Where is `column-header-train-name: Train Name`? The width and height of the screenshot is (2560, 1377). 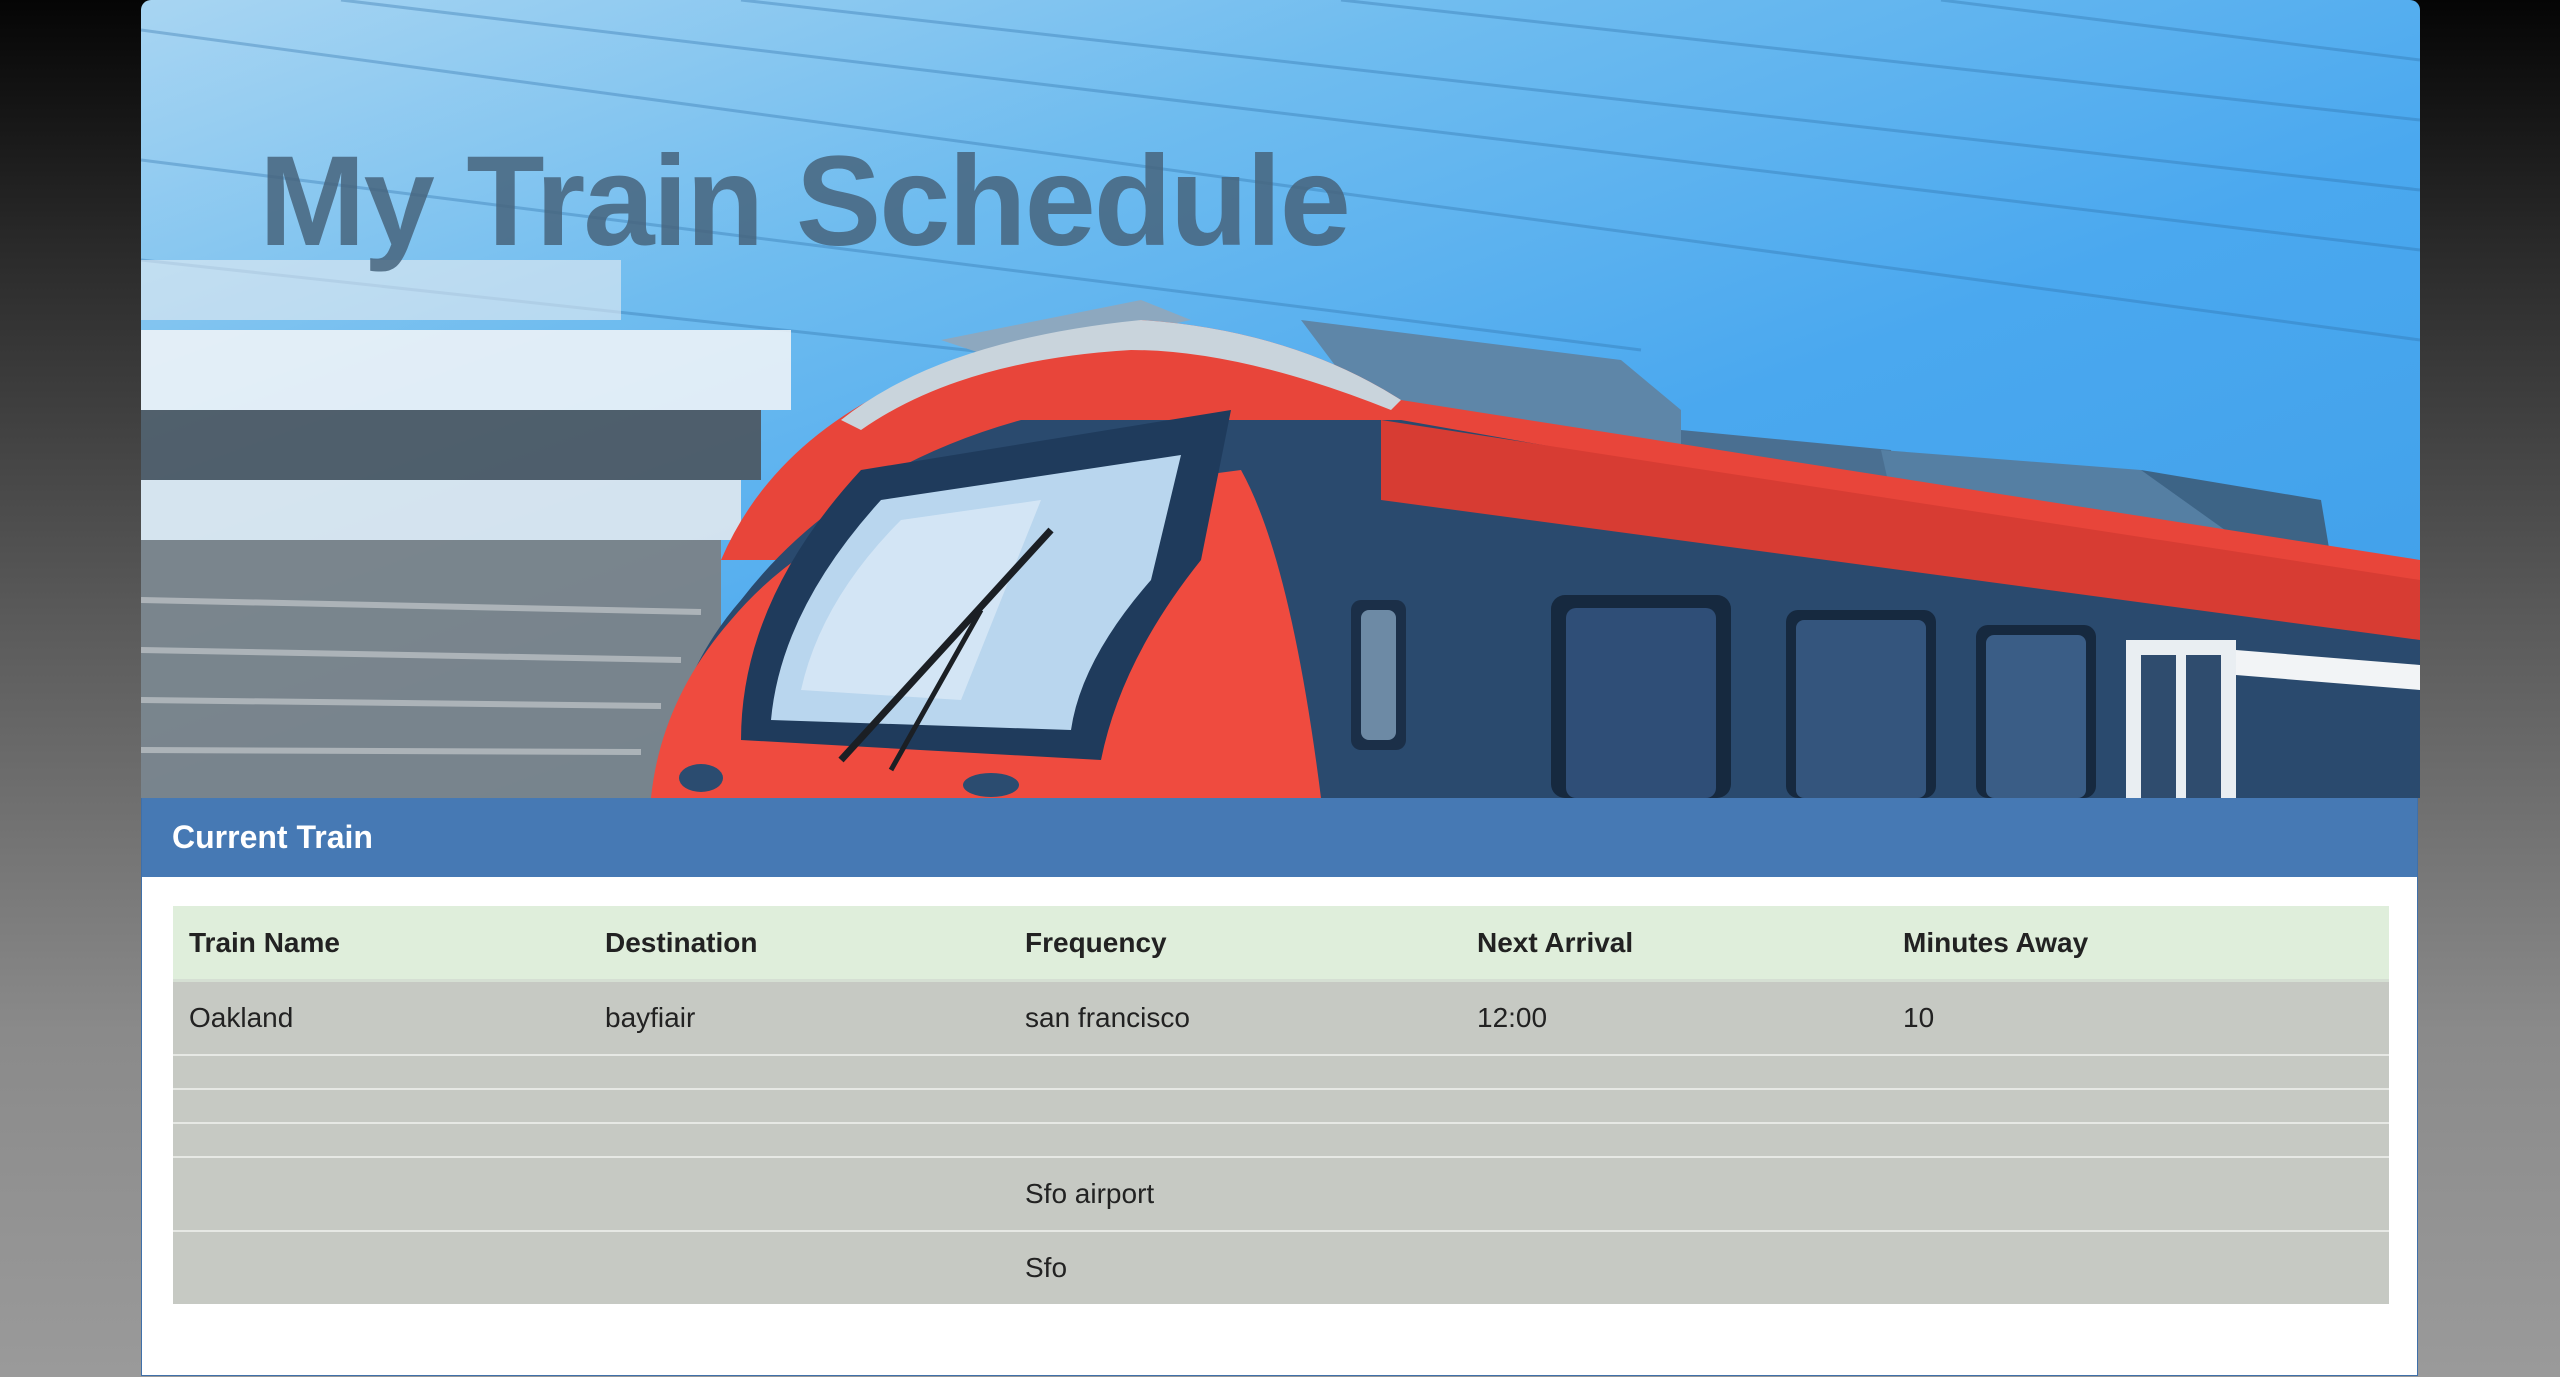
column-header-train-name: Train Name is located at coordinates (381, 944).